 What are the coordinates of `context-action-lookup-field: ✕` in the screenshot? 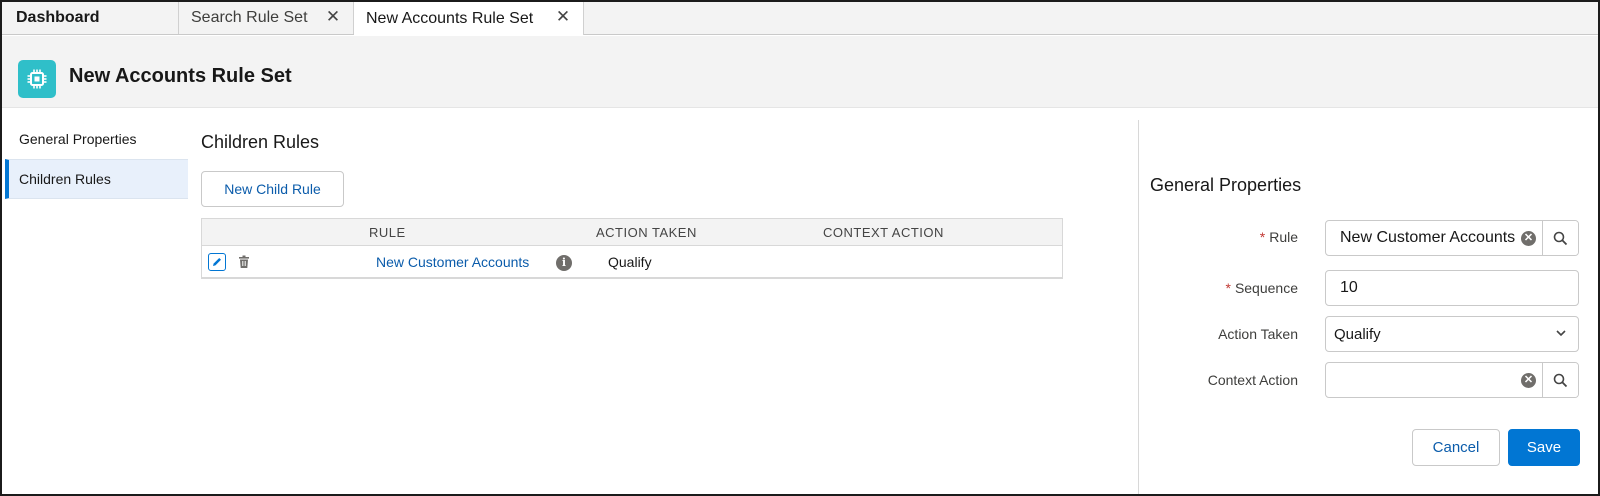 It's located at (1452, 380).